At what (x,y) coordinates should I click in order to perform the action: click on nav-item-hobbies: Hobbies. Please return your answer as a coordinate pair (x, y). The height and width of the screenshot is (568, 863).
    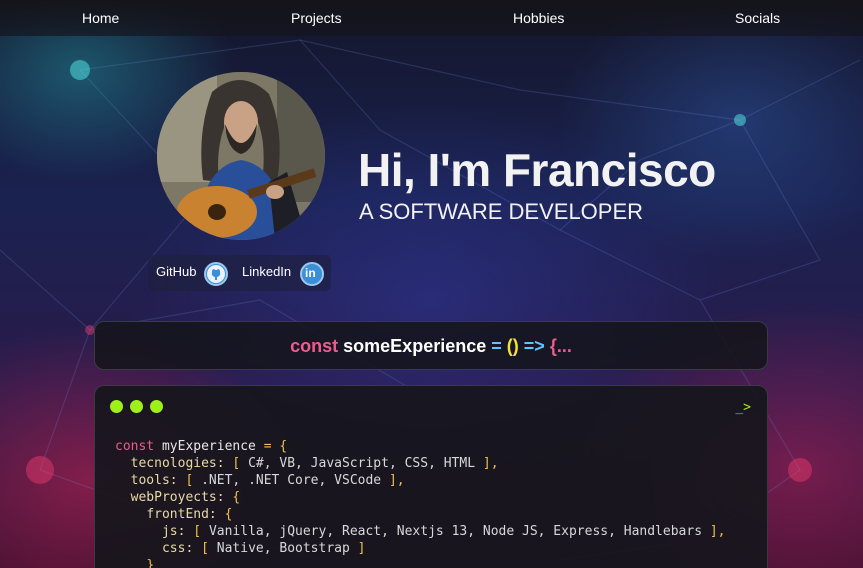
    Looking at the image, I should click on (538, 18).